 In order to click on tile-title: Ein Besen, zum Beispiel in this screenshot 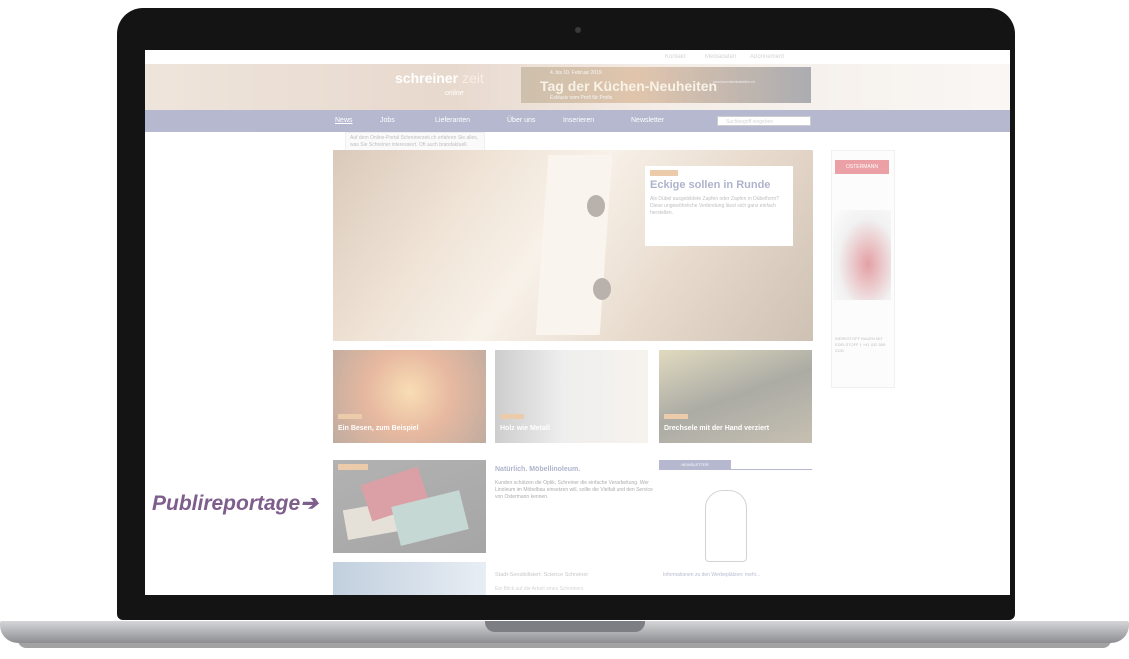, I will do `click(378, 428)`.